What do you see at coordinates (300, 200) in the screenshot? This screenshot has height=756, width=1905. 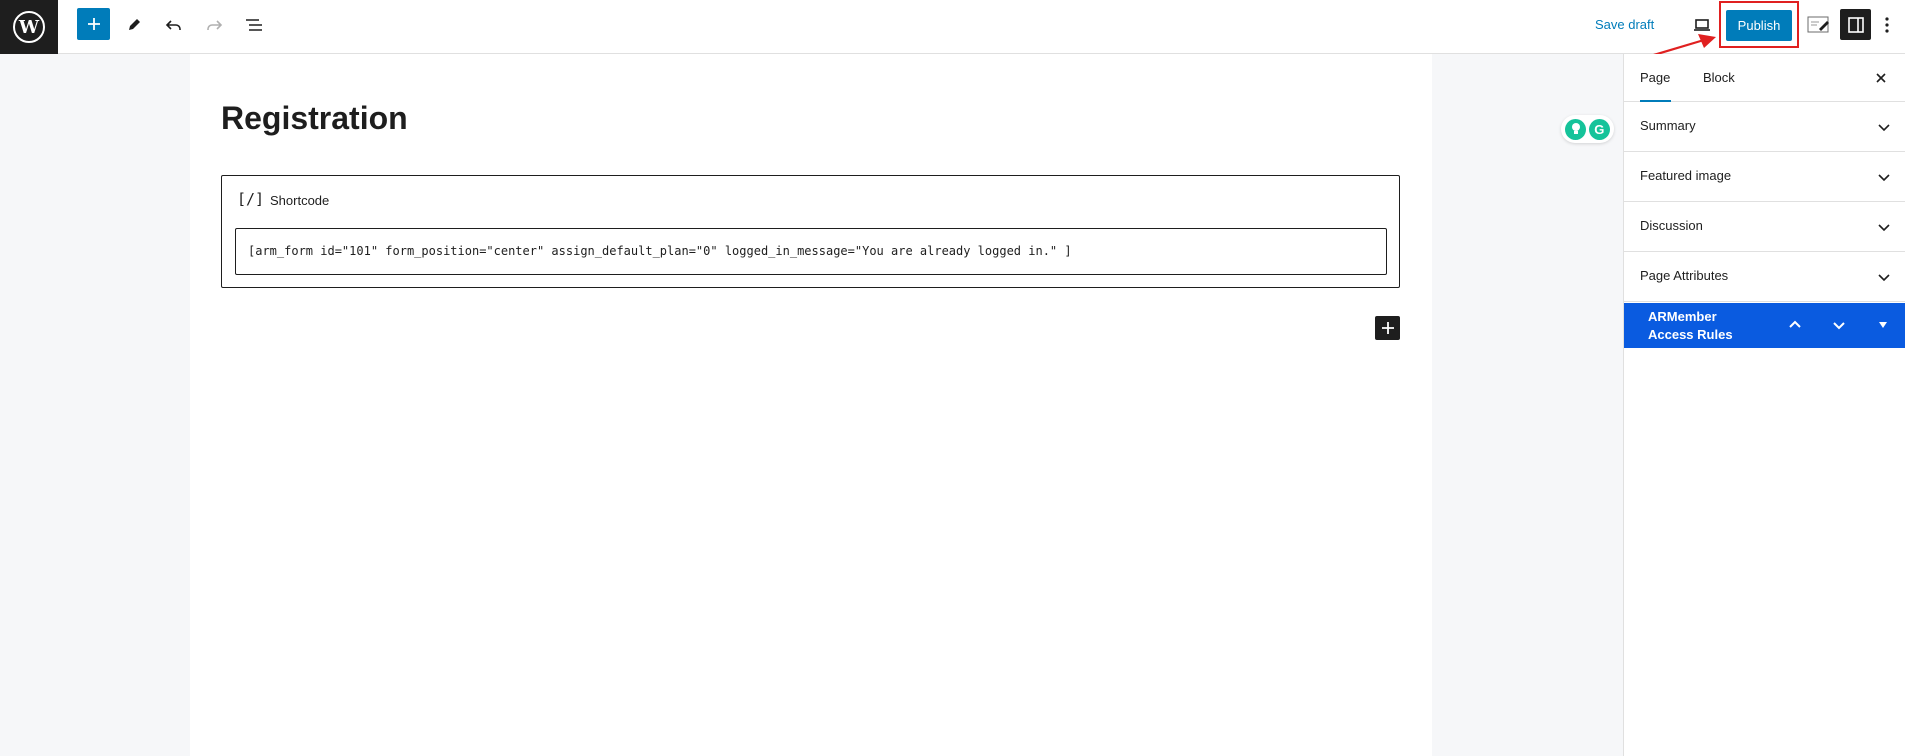 I see `shortcode-block-label: Shortcode` at bounding box center [300, 200].